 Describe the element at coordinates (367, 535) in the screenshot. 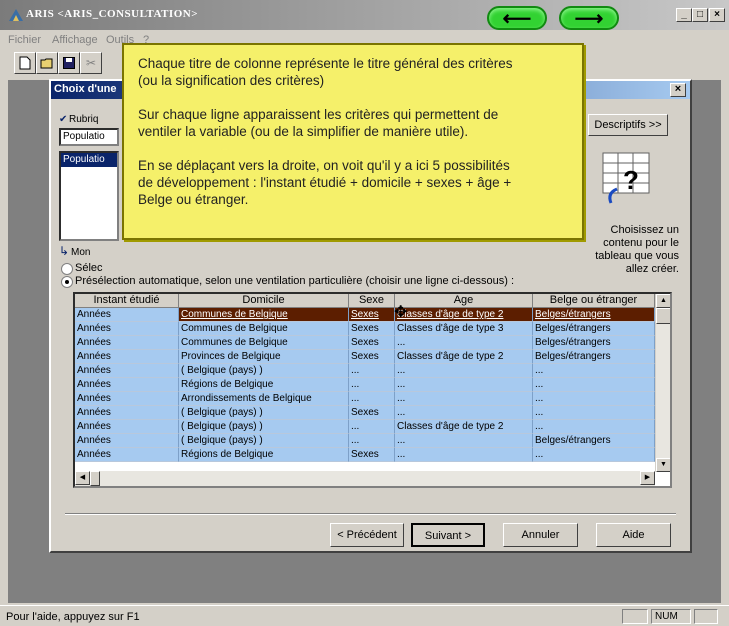

I see `previous-button: < Précédent` at that location.